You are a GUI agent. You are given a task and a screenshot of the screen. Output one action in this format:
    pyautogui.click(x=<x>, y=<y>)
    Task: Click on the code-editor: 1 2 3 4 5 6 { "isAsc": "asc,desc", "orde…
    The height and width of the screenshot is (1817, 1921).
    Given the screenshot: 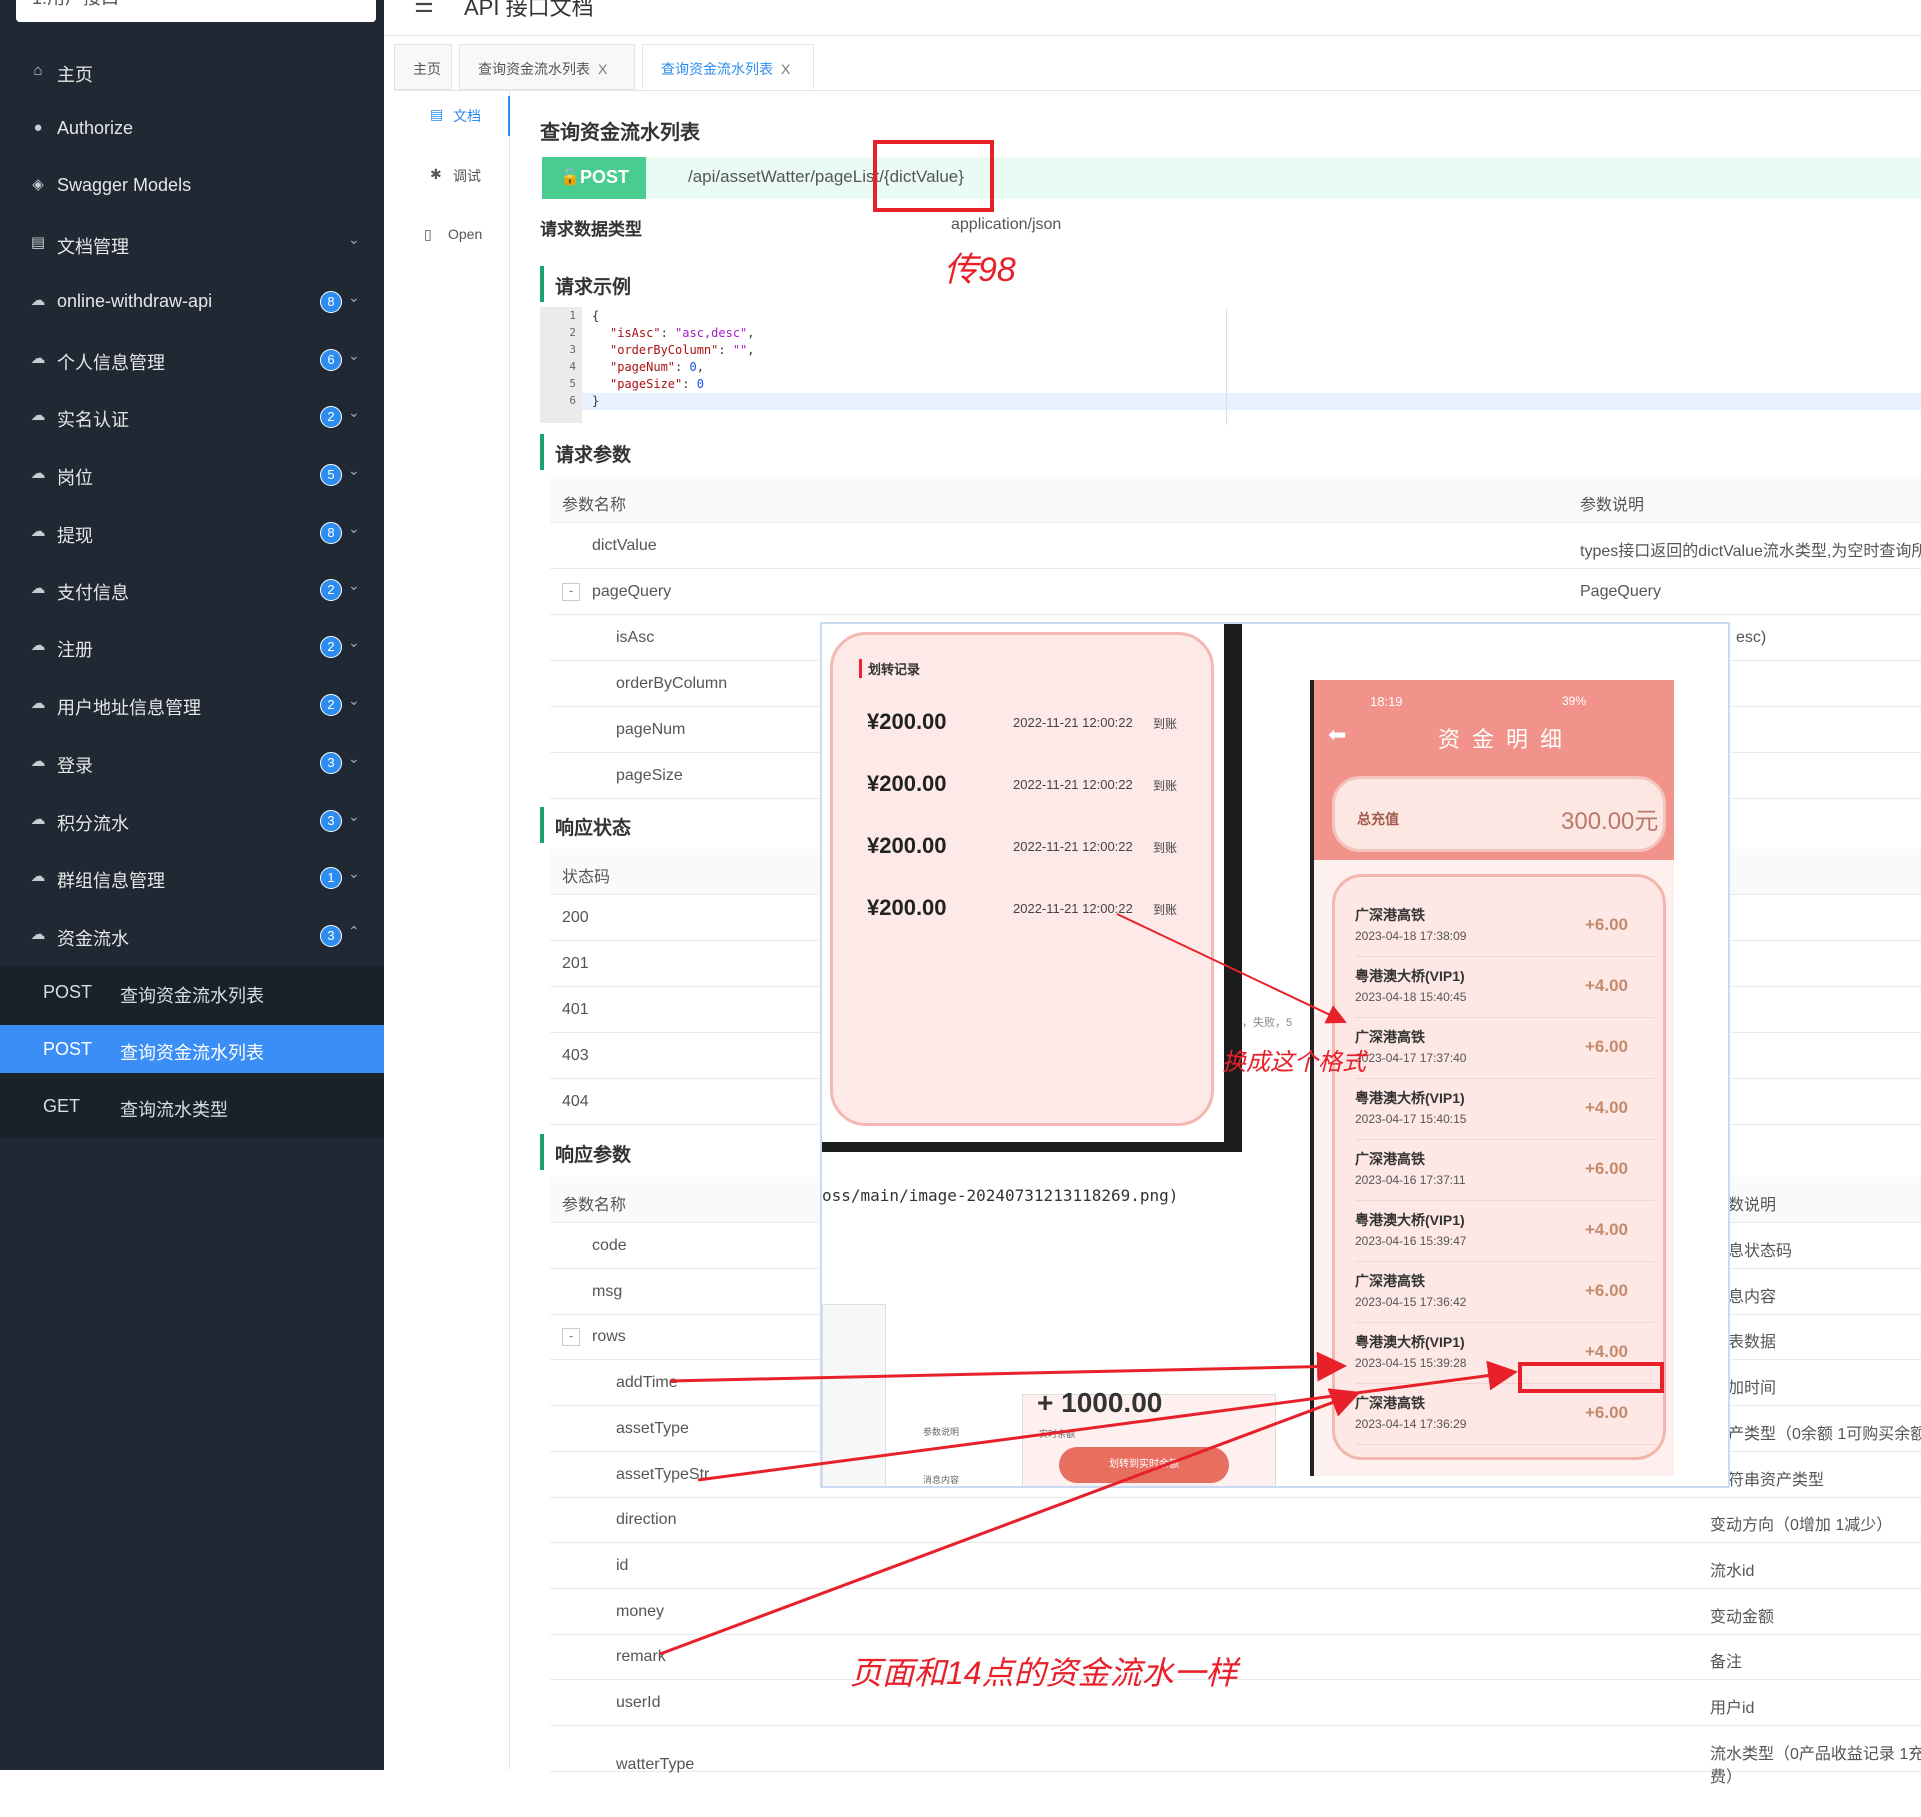 What is the action you would take?
    pyautogui.click(x=1230, y=366)
    